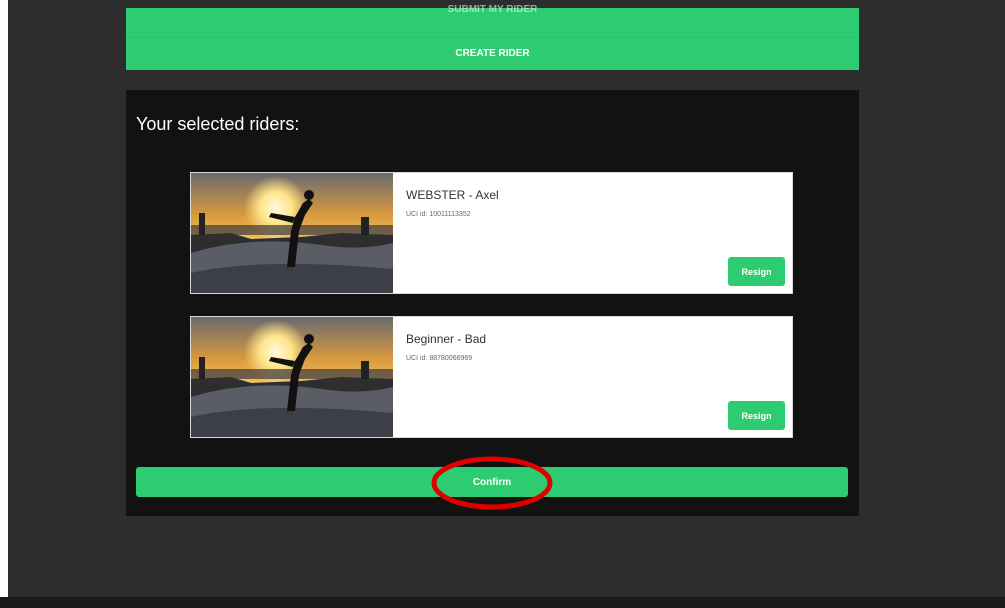 This screenshot has height=608, width=1005. Describe the element at coordinates (492, 21) in the screenshot. I see `submit-rider-button: SUBMIT MY RIDER` at that location.